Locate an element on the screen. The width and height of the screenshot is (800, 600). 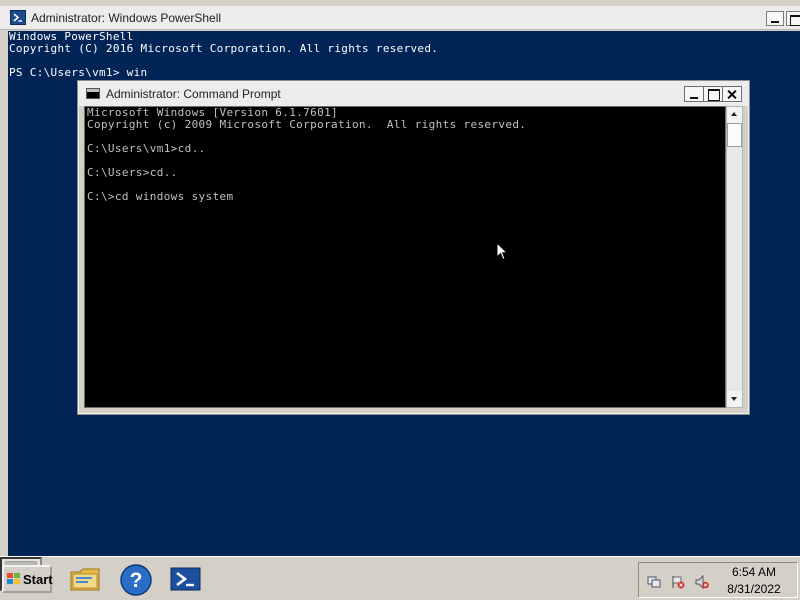
clock-date: 8/31/2022 is located at coordinates (754, 589).